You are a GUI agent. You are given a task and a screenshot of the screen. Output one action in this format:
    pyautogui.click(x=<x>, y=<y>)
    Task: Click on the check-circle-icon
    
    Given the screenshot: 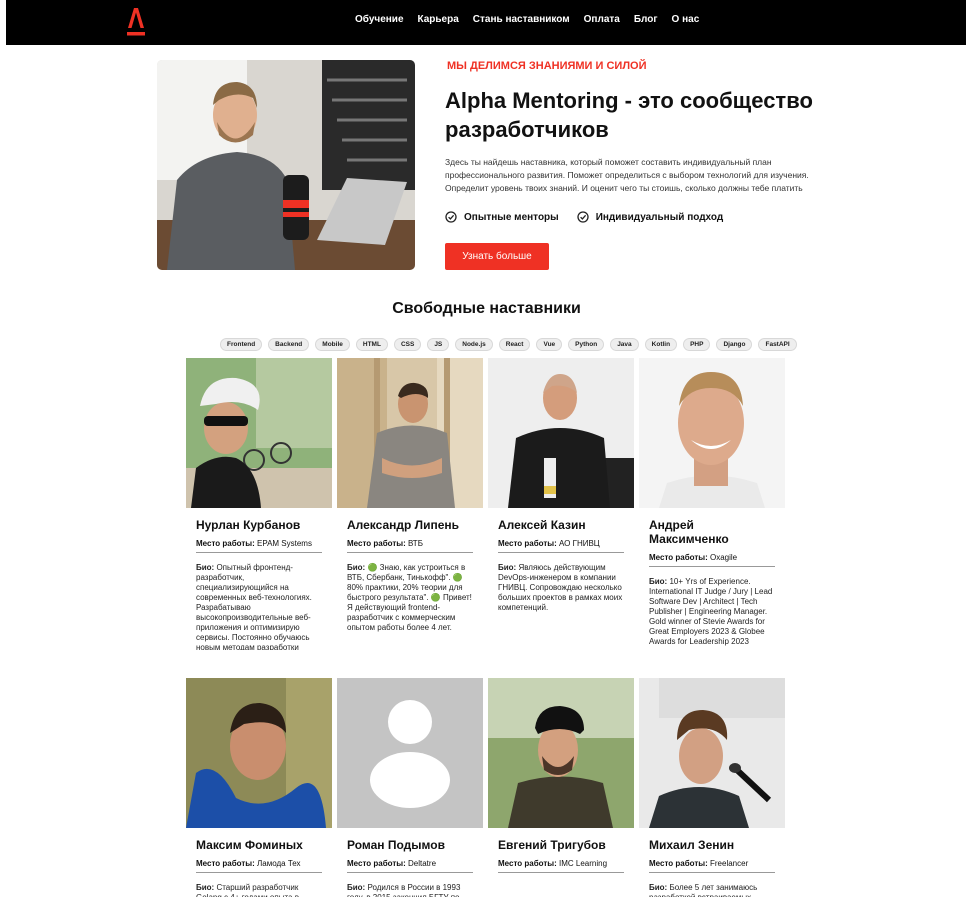 What is the action you would take?
    pyautogui.click(x=583, y=217)
    